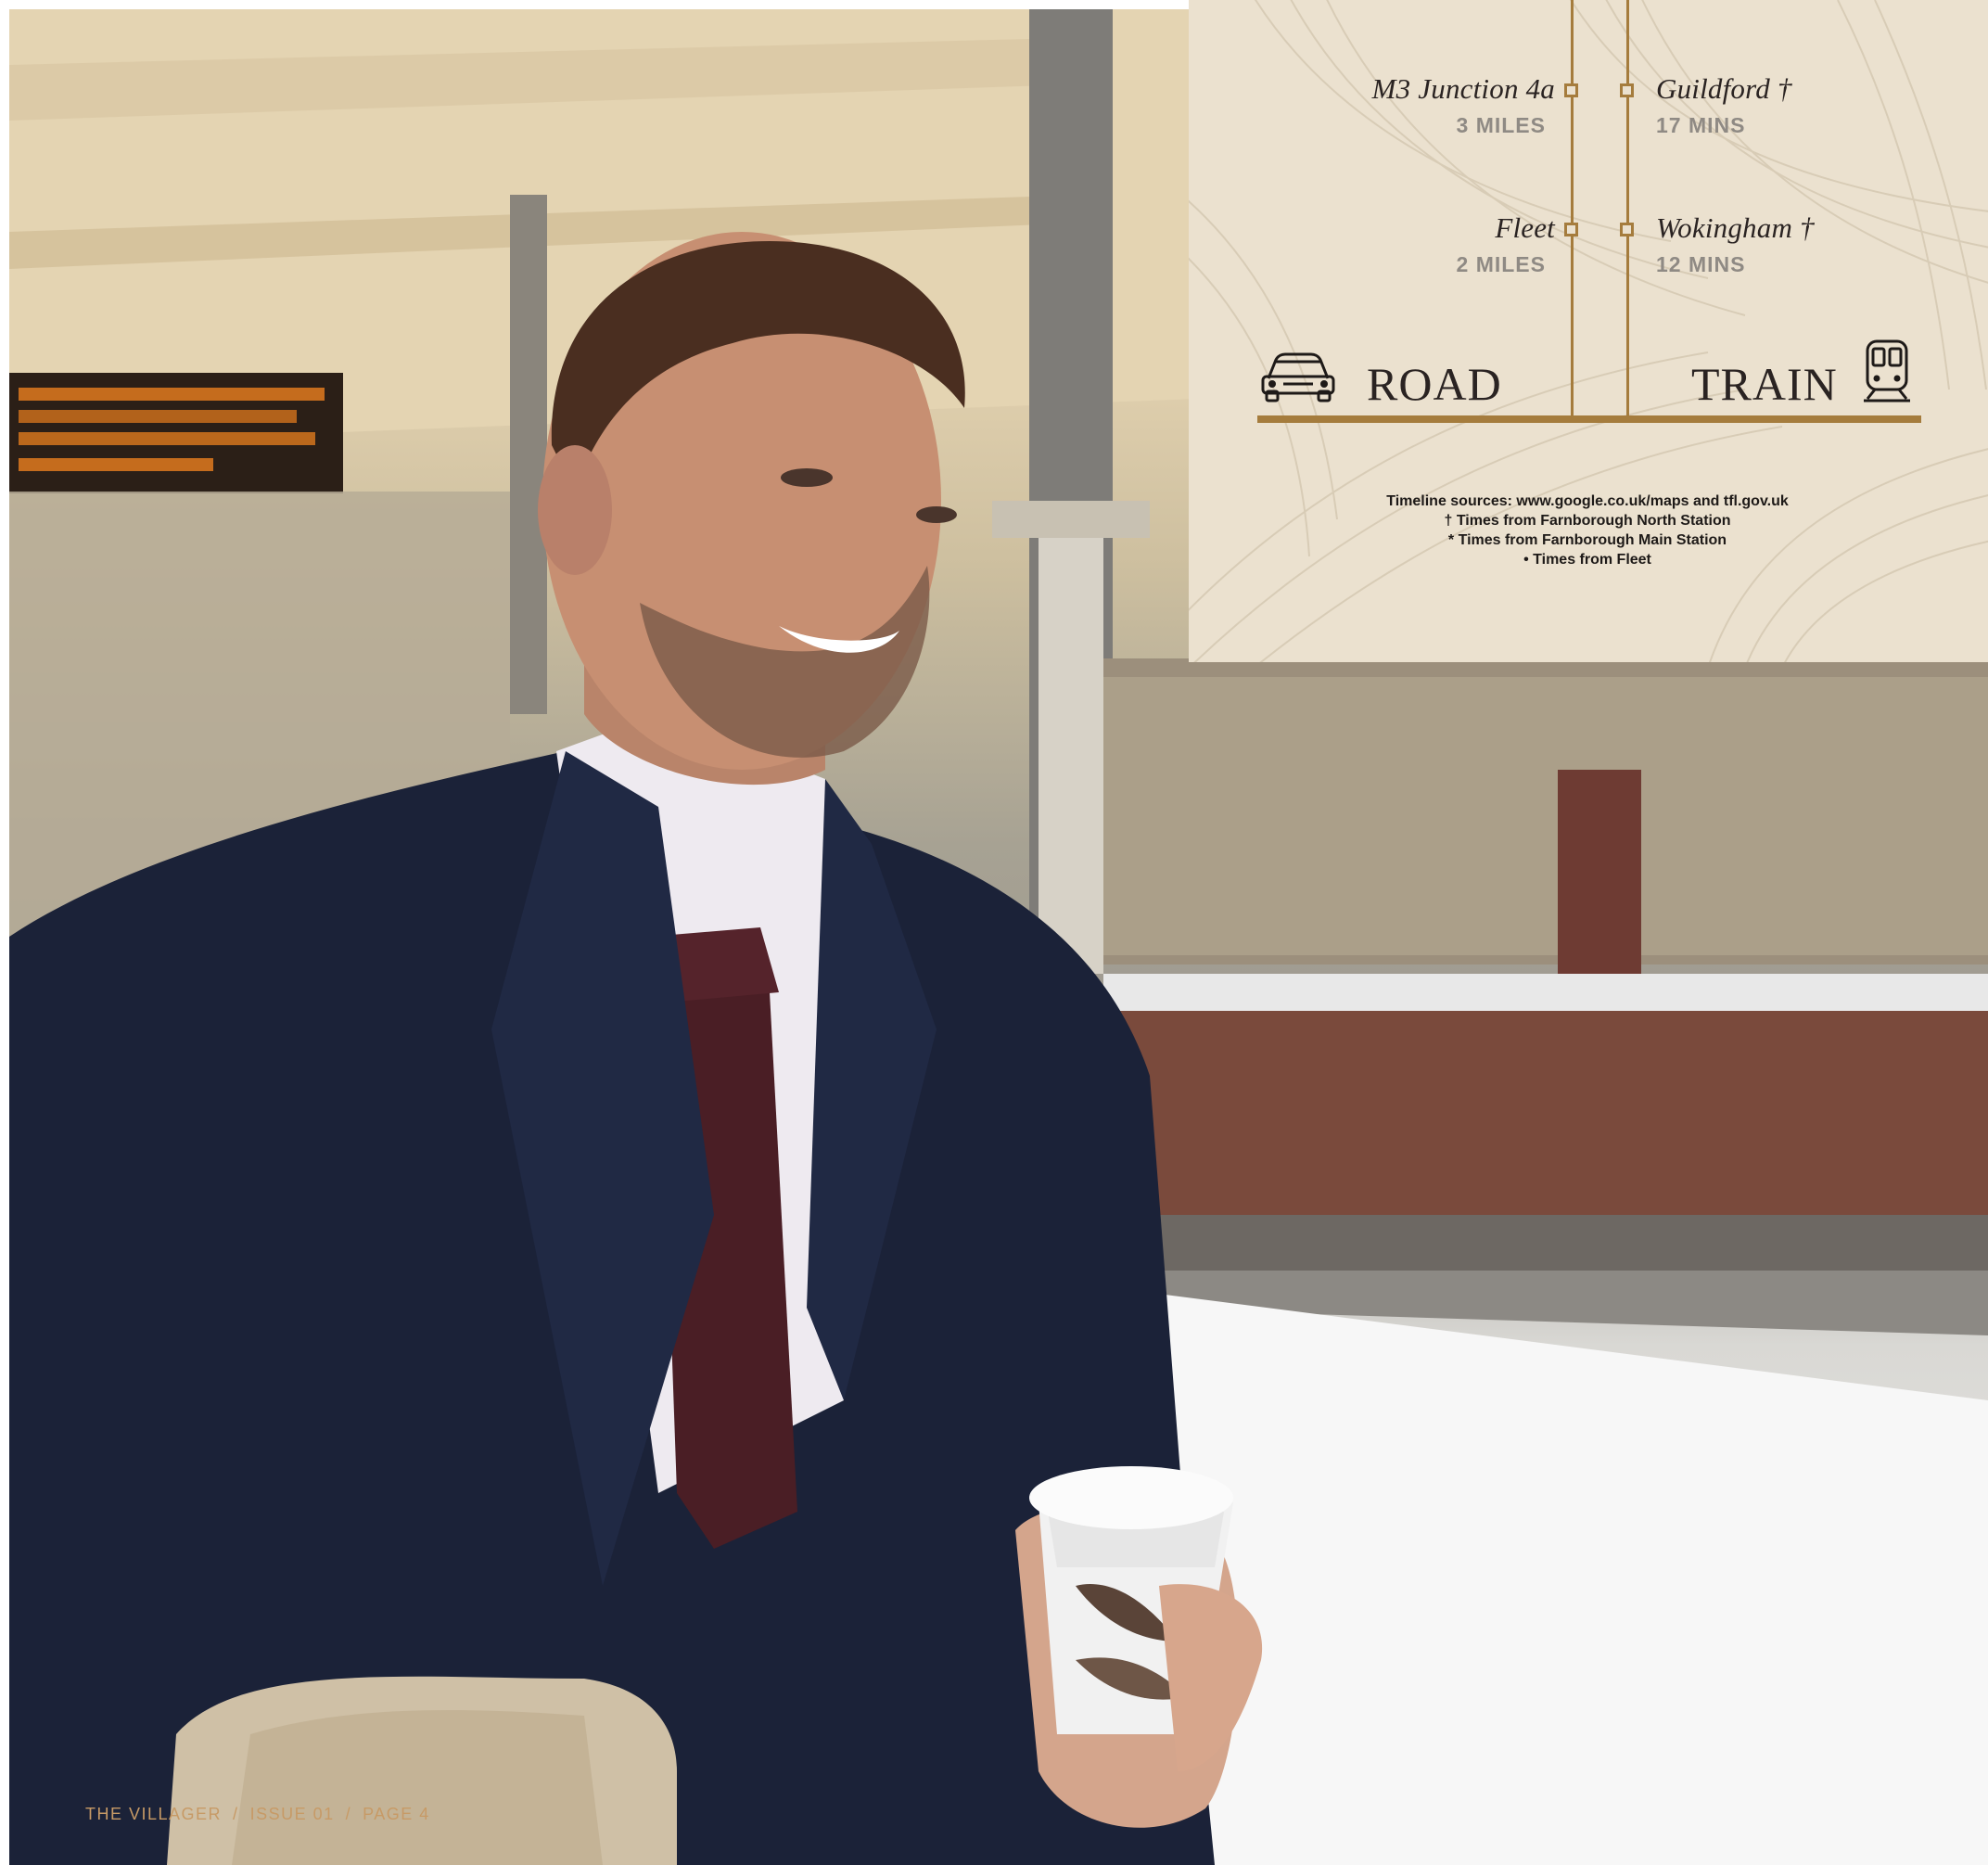 This screenshot has height=1865, width=1988. I want to click on car-icon, so click(1298, 380).